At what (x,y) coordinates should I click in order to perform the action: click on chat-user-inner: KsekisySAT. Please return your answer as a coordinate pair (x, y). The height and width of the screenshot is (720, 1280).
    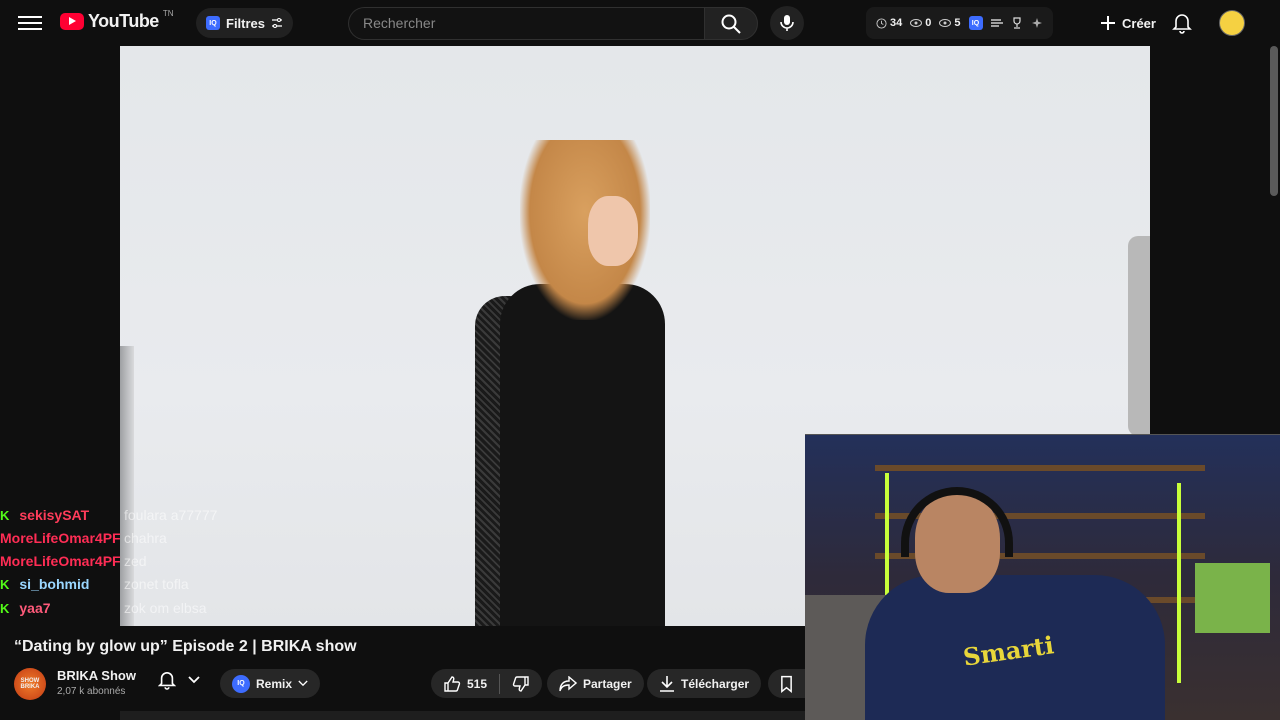
    Looking at the image, I should click on (44, 515).